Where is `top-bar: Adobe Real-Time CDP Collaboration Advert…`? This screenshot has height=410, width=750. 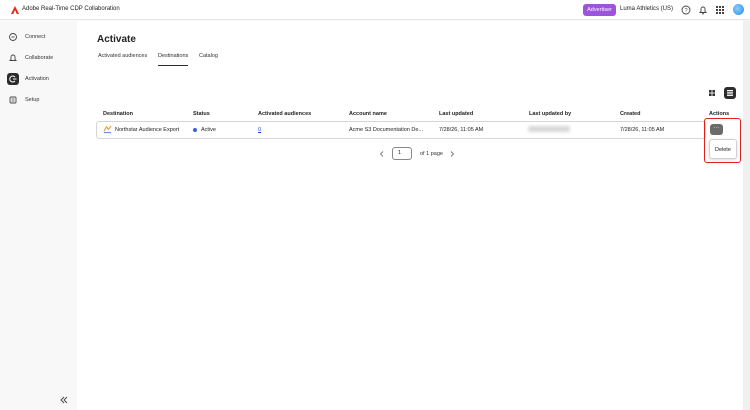 top-bar: Adobe Real-Time CDP Collaboration Advert… is located at coordinates (375, 10).